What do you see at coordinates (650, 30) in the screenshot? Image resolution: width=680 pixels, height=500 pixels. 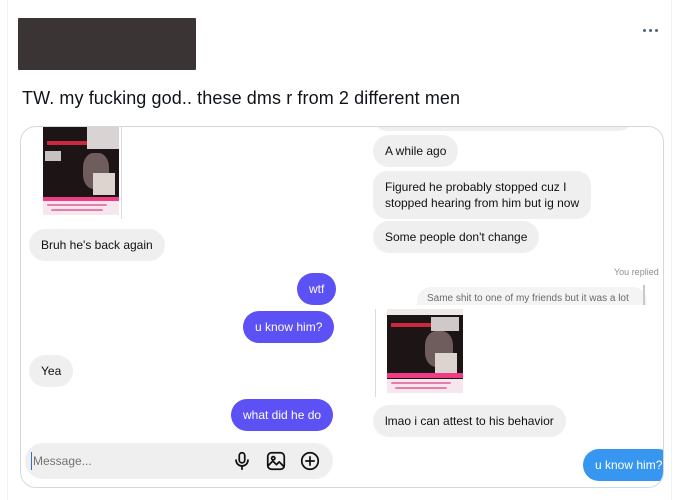 I see `more-options-button` at bounding box center [650, 30].